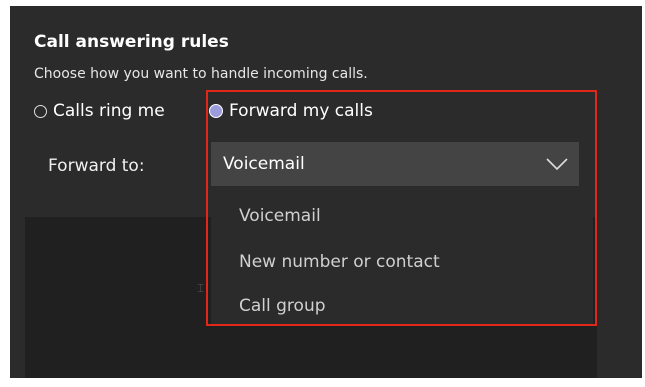  Describe the element at coordinates (216, 111) in the screenshot. I see `radio-selected-icon` at that location.